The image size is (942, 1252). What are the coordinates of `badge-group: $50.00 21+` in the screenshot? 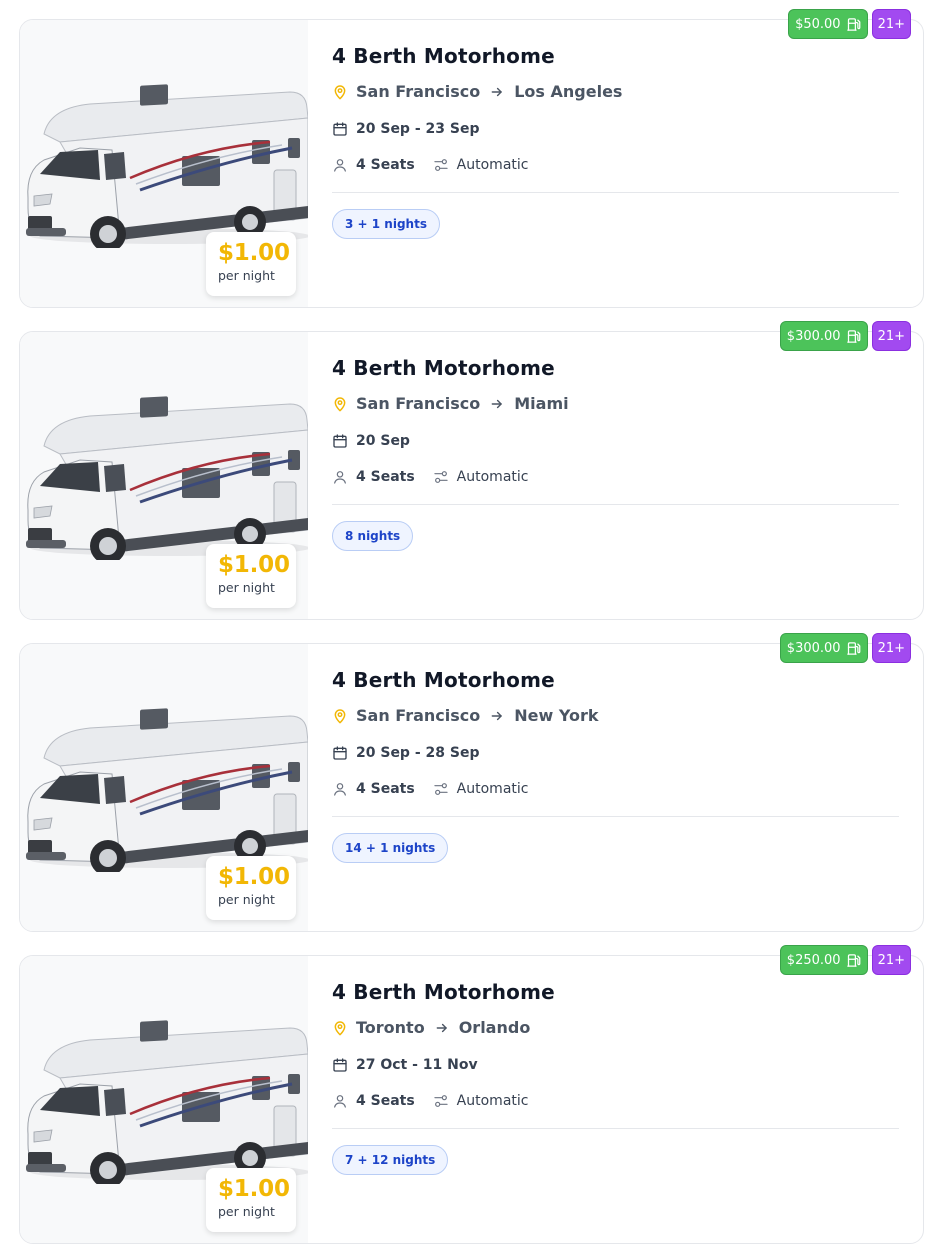 It's located at (849, 24).